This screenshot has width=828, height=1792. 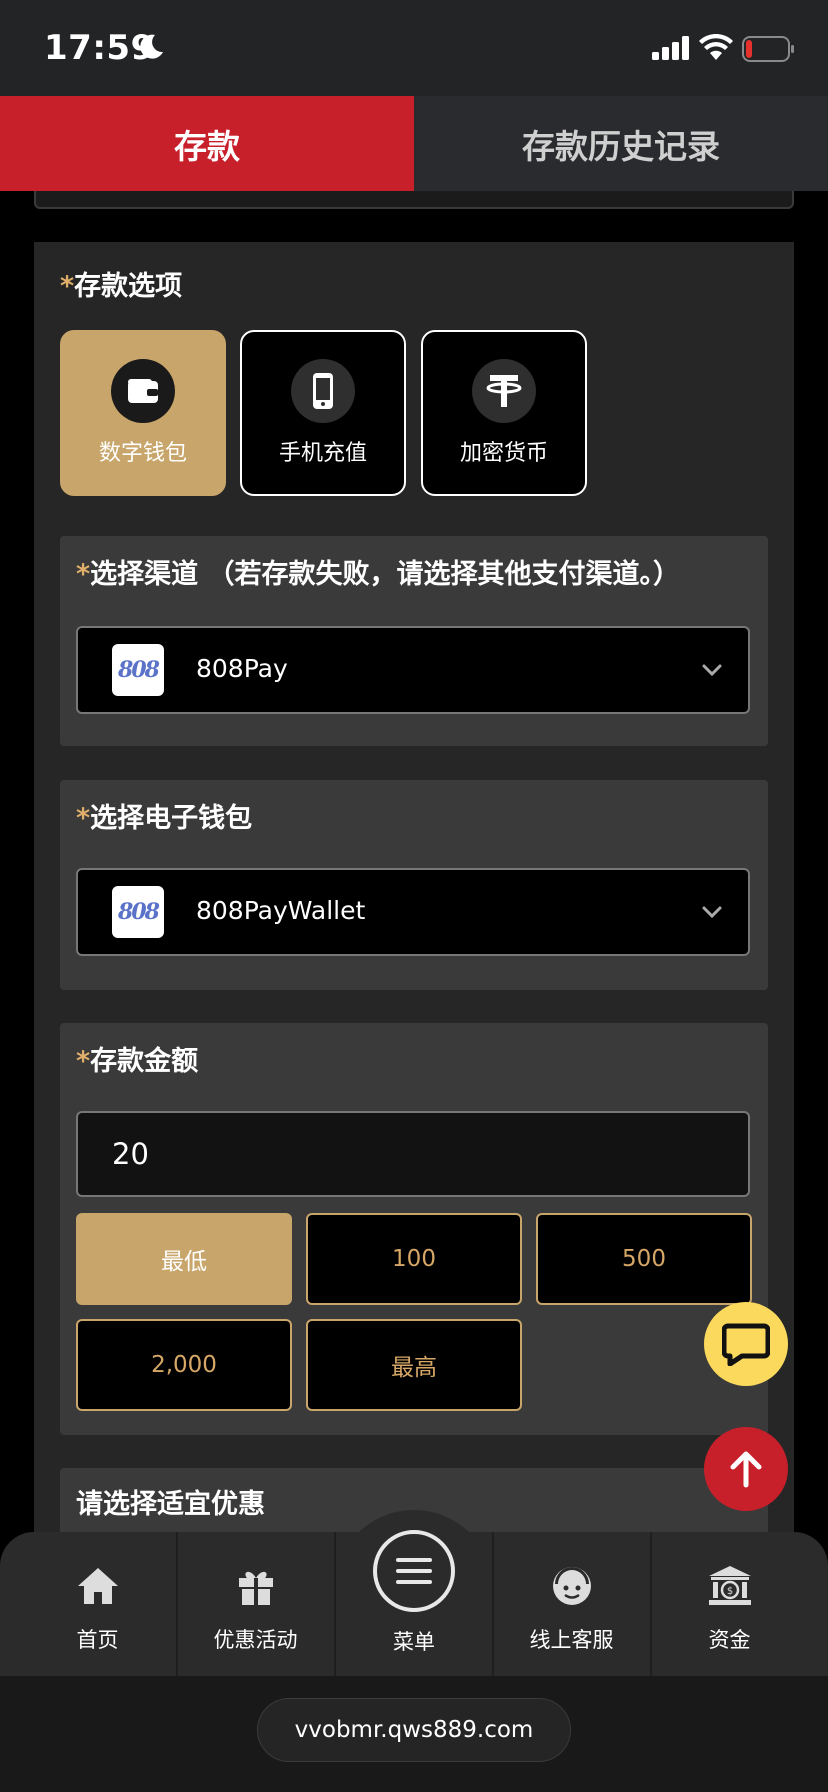 I want to click on menu-icon, so click(x=414, y=1571).